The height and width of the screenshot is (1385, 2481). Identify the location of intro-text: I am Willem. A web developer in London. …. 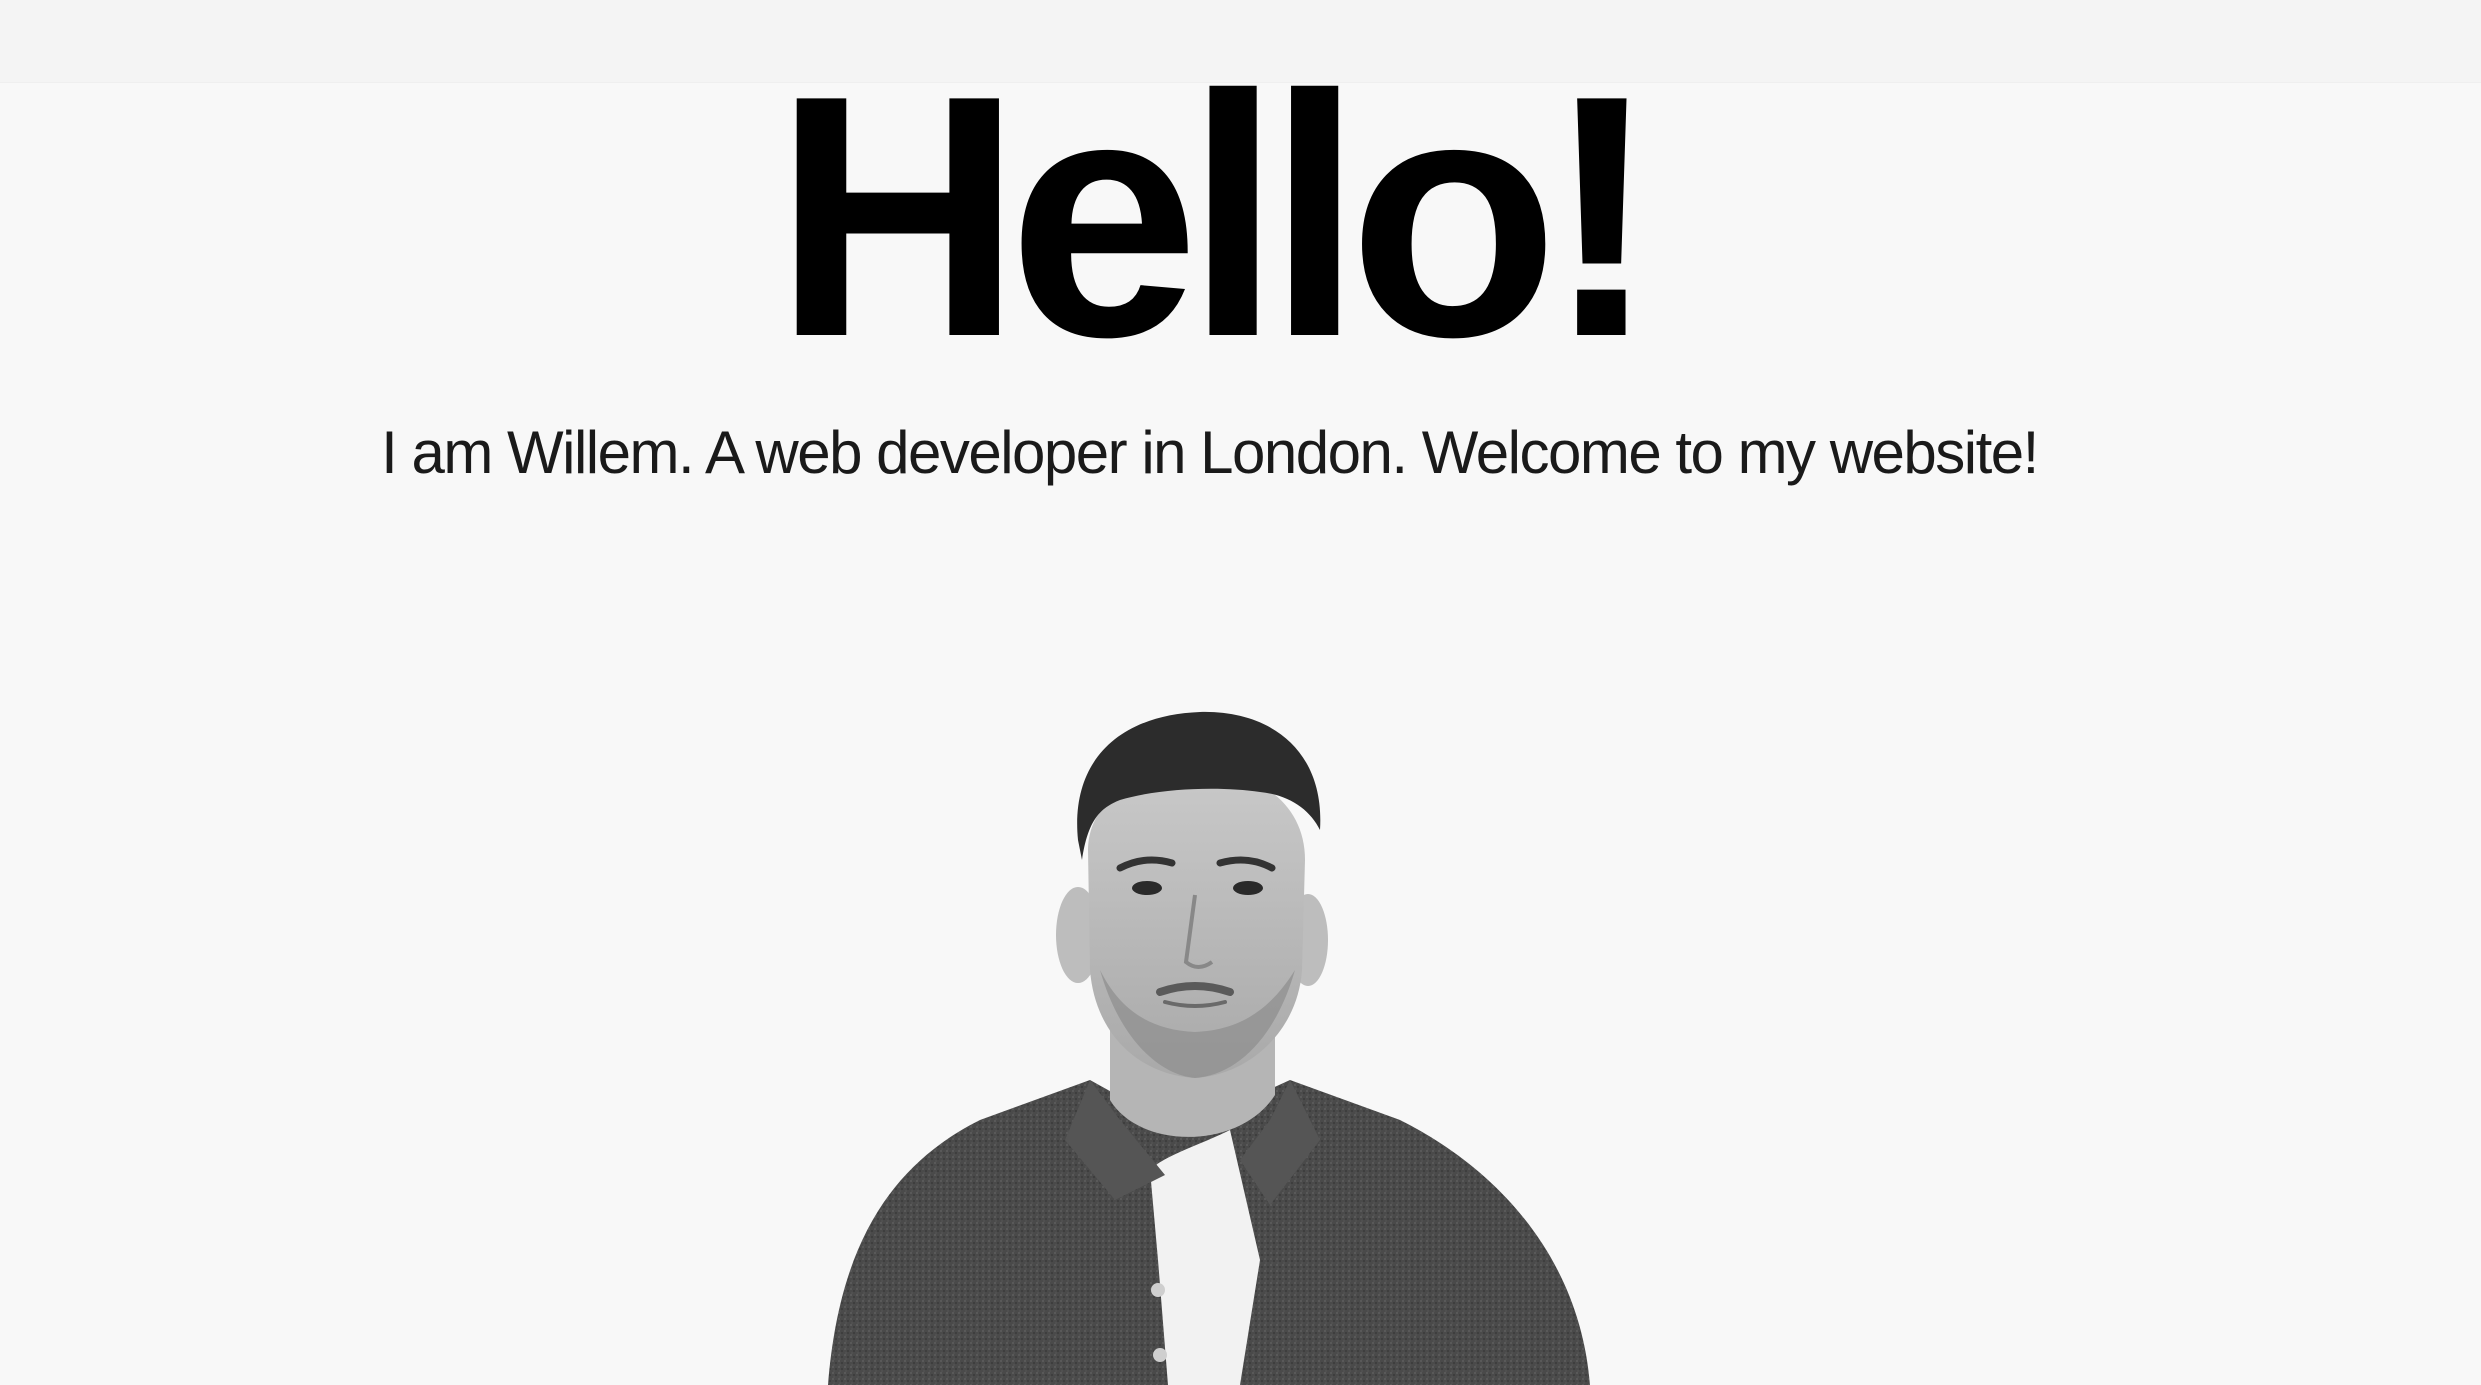
(1210, 452).